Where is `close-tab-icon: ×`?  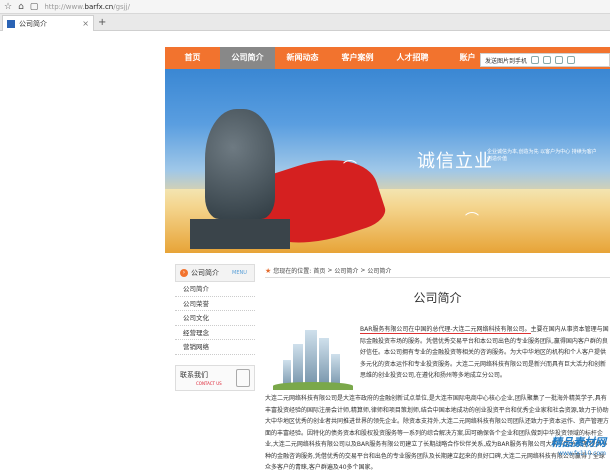
close-tab-icon: × is located at coordinates (85, 23).